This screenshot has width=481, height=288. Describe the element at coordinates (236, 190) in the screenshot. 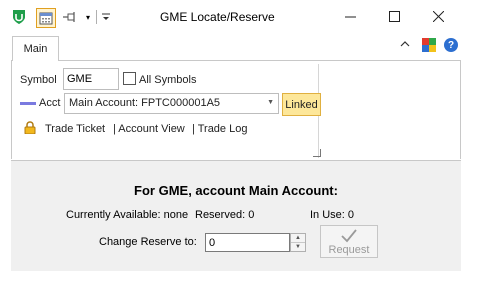

I see `reserve-heading: For GME, account Main Account:` at that location.